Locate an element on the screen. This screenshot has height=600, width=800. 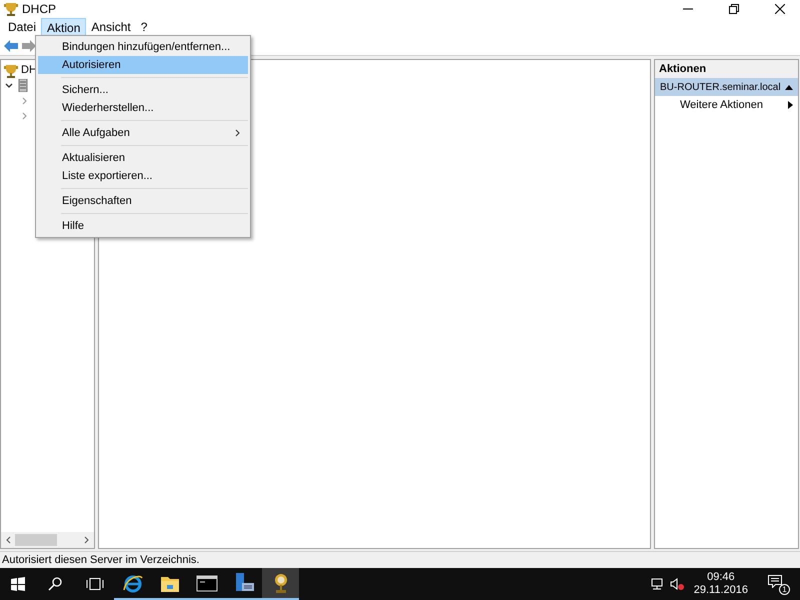
menu-label: Aktualisieren is located at coordinates (93, 158).